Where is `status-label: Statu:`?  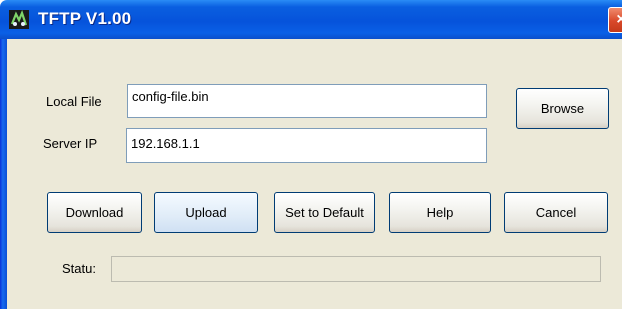
status-label: Statu: is located at coordinates (79, 268).